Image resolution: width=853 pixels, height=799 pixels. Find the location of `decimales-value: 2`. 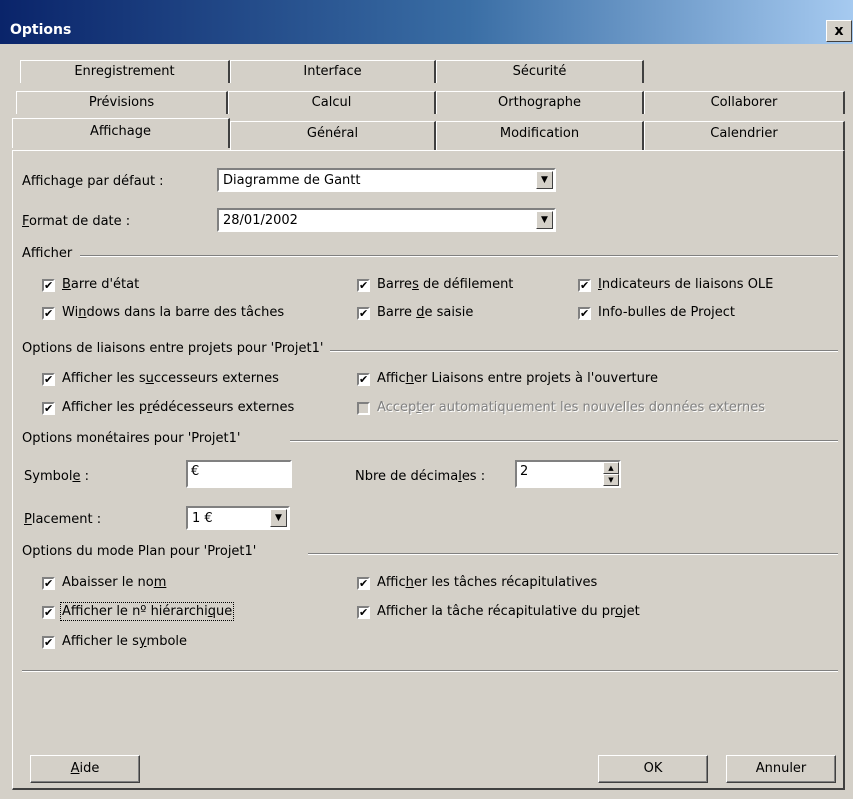

decimales-value: 2 is located at coordinates (524, 471).